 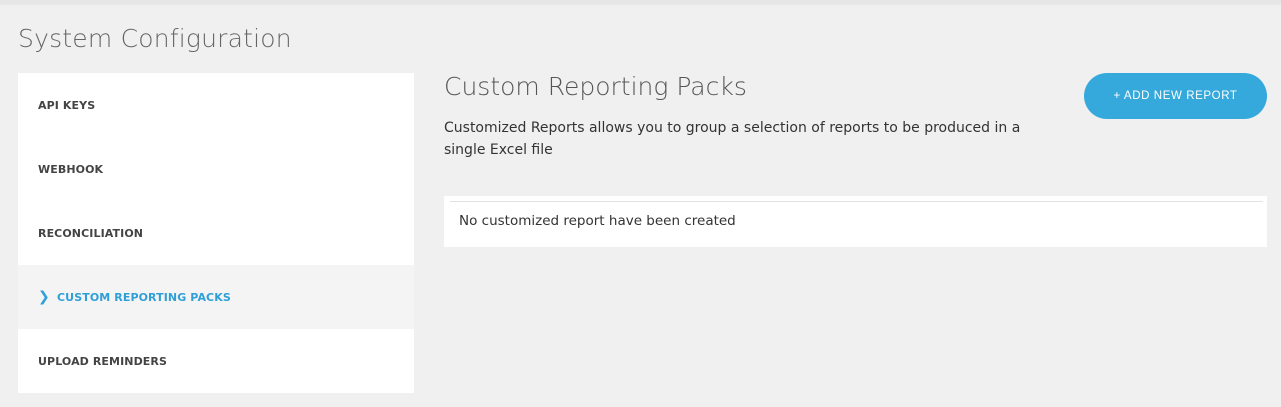 I want to click on sidebar-item-label: UPLOAD REMINDERS, so click(x=103, y=361).